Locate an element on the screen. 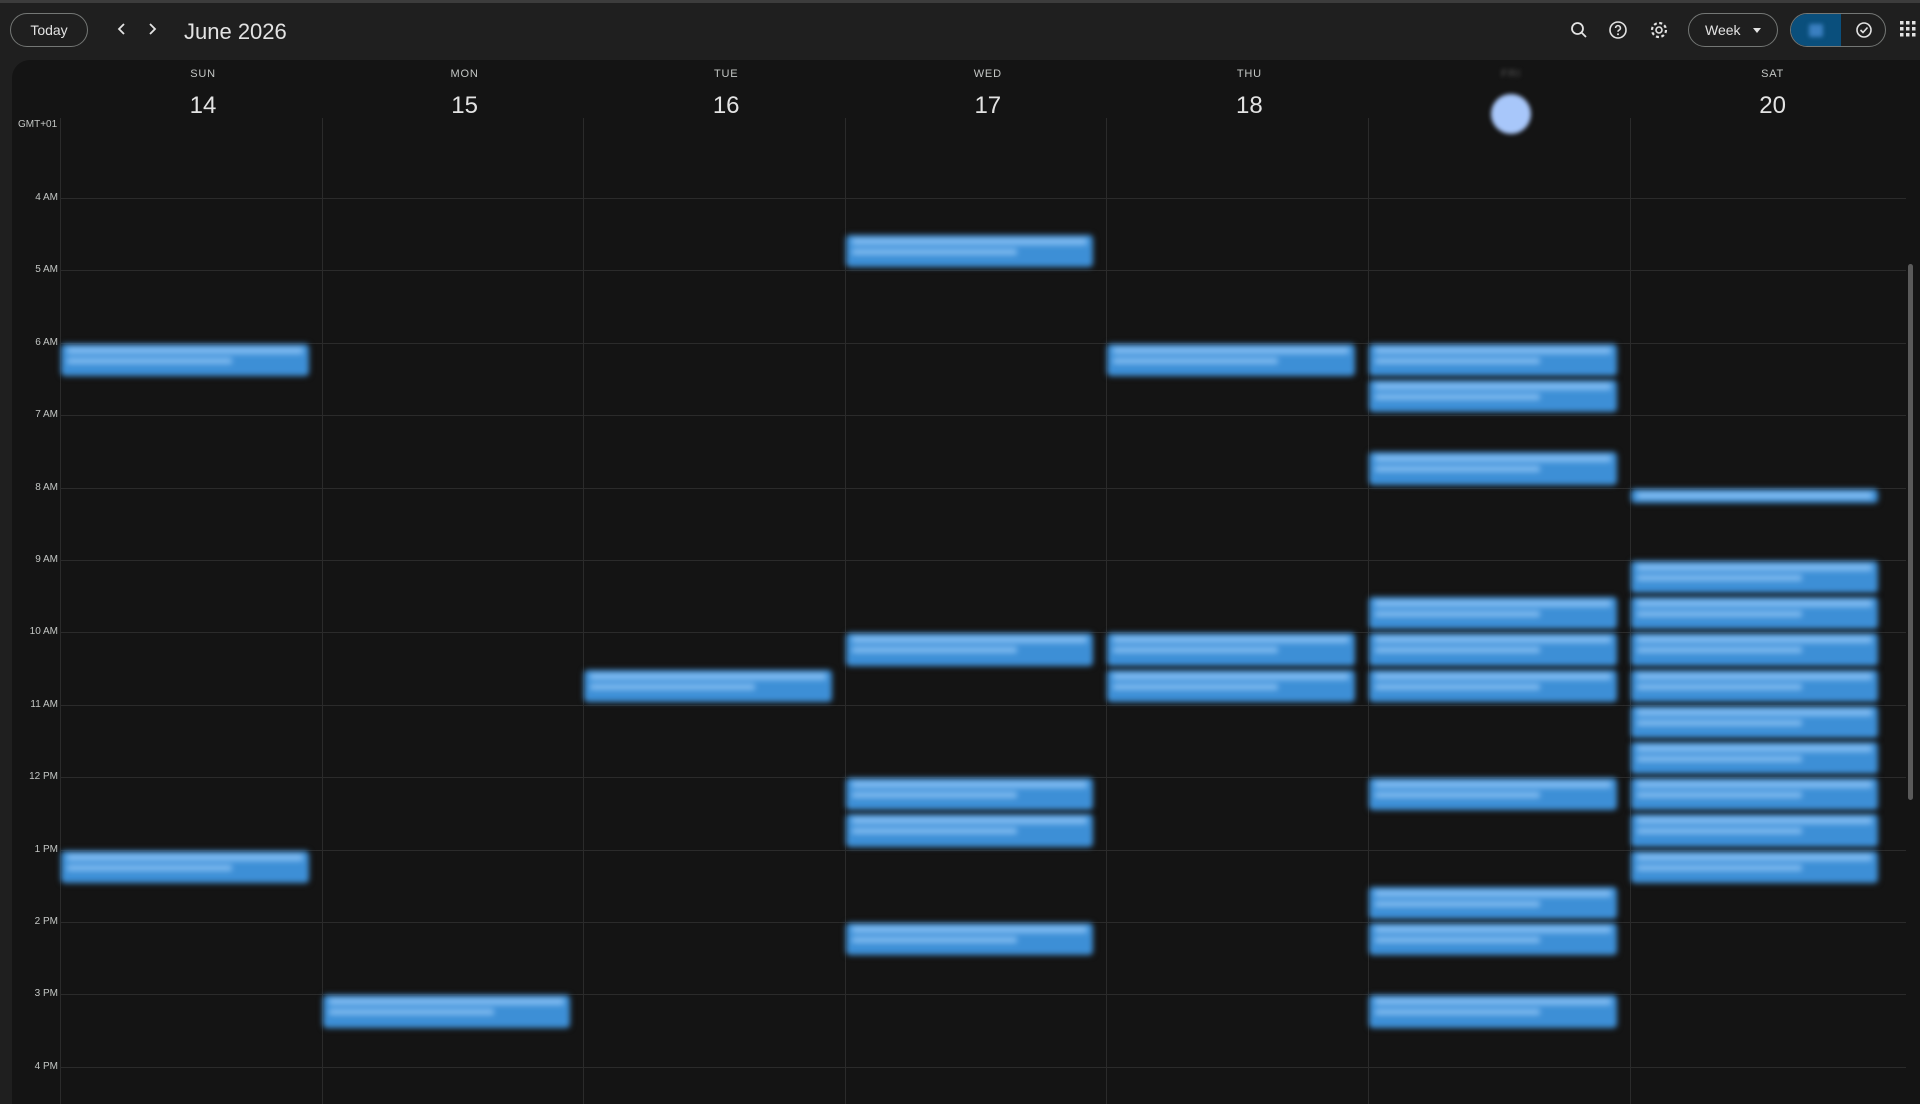 Image resolution: width=1920 pixels, height=1104 pixels. vertical-scrollbar is located at coordinates (1910, 532).